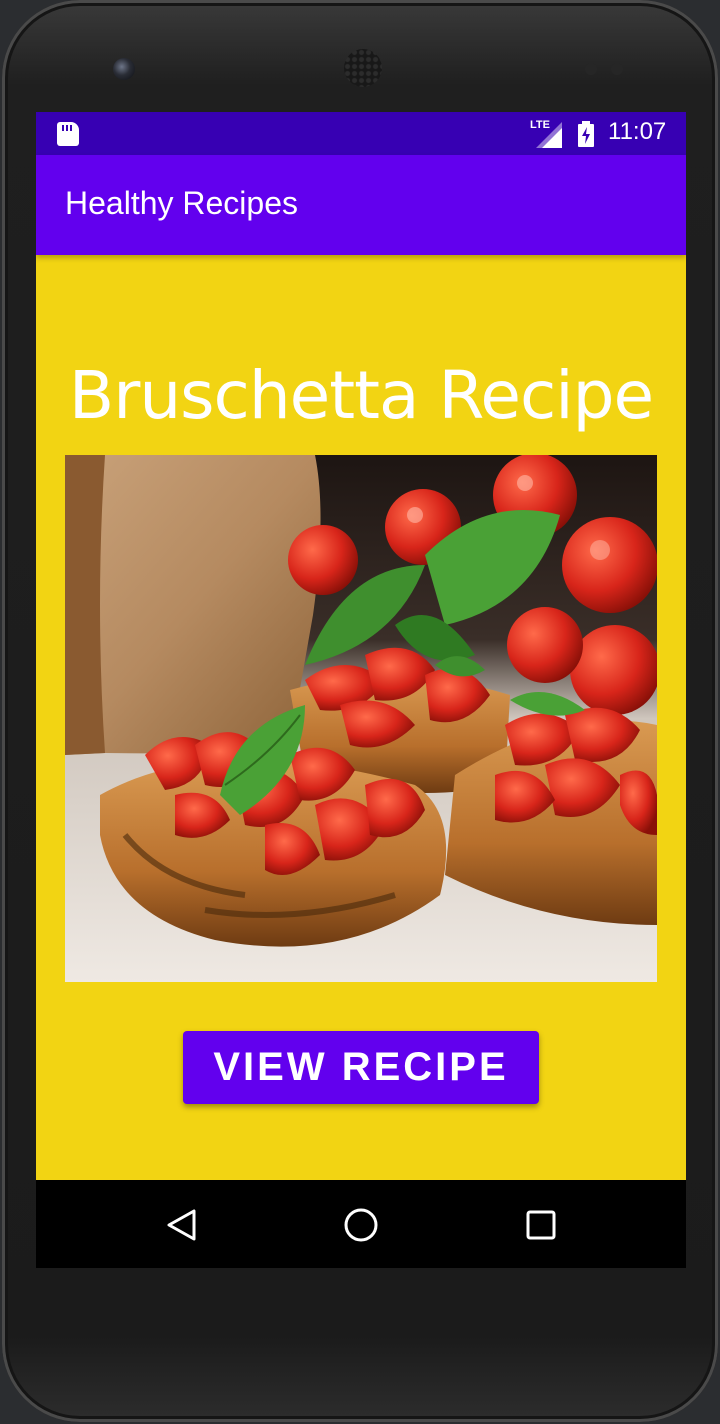 This screenshot has height=1424, width=720. I want to click on sd-card-icon, so click(68, 134).